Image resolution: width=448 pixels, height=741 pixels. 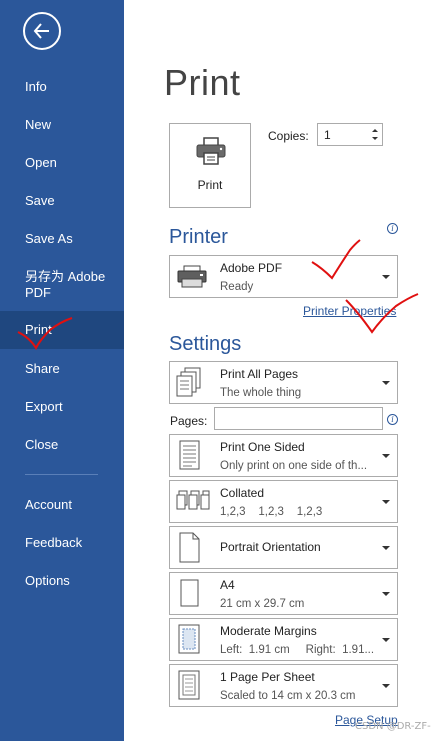 I want to click on nav-divider, so click(x=61, y=474).